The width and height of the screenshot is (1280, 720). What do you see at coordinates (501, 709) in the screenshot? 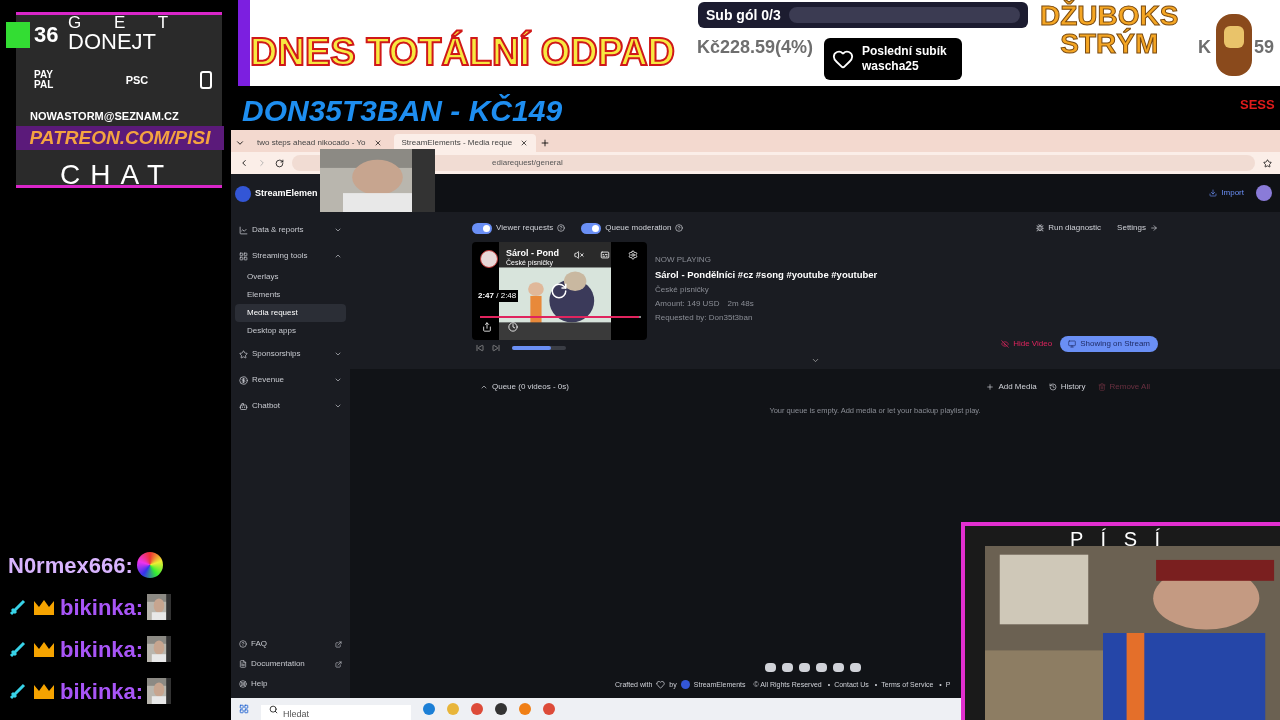
I see `taskbar-app-icon` at bounding box center [501, 709].